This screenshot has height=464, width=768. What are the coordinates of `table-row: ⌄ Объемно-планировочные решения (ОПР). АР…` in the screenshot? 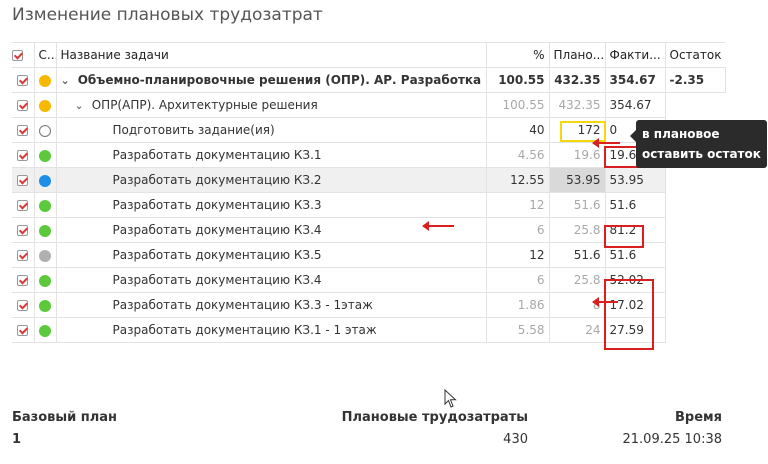 It's located at (369, 80).